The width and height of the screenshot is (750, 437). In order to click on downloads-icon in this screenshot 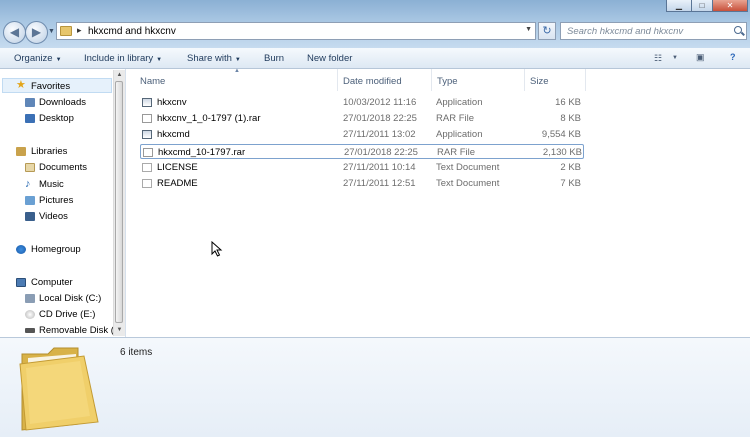, I will do `click(30, 102)`.